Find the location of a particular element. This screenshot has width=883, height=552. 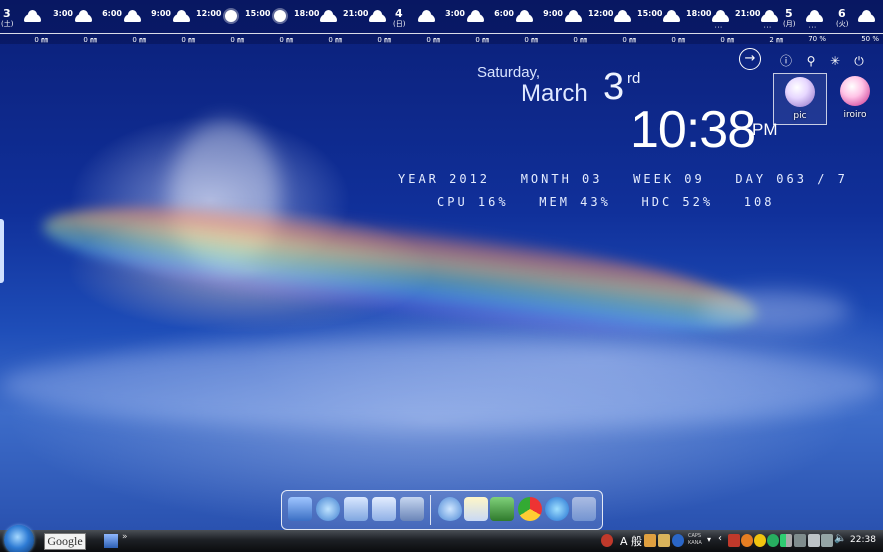

wrench-icon: ⚲ is located at coordinates (811, 61).